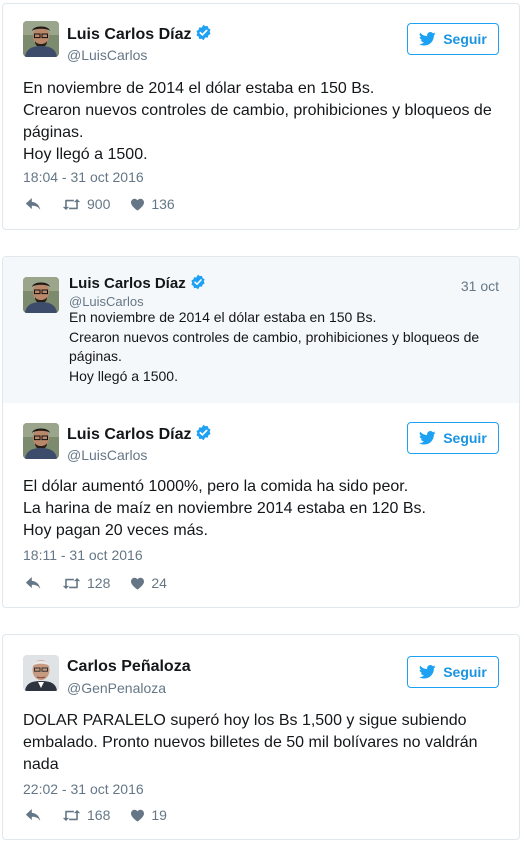 This screenshot has width=524, height=843. What do you see at coordinates (148, 815) in the screenshot?
I see `like-button: 19` at bounding box center [148, 815].